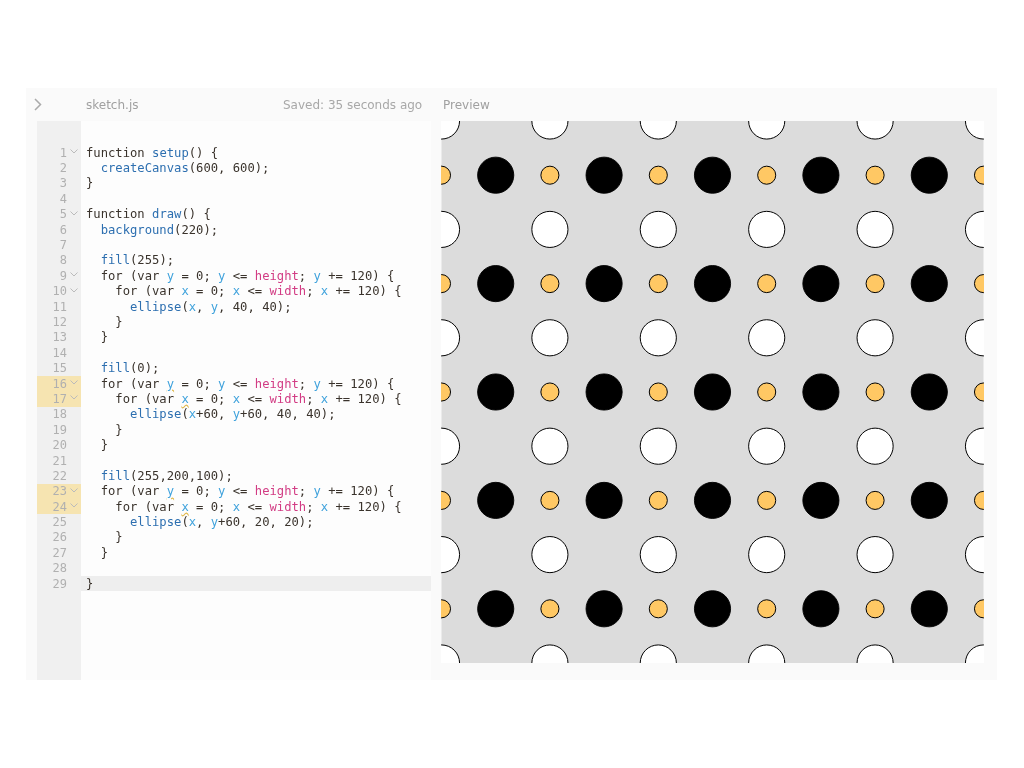 Image resolution: width=1024 pixels, height=768 pixels. I want to click on line-number: 6, so click(63, 229).